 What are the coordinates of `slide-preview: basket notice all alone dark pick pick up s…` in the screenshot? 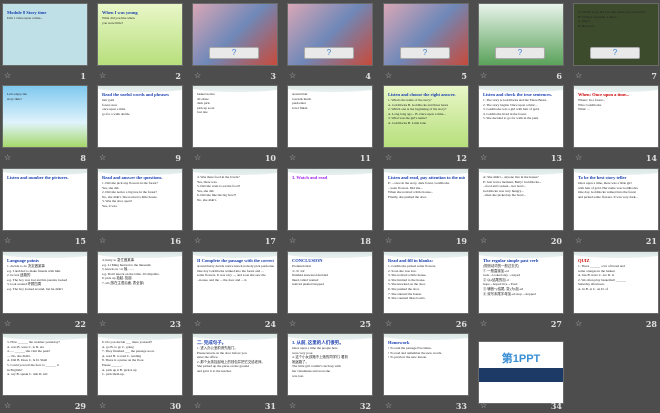 It's located at (235, 116).